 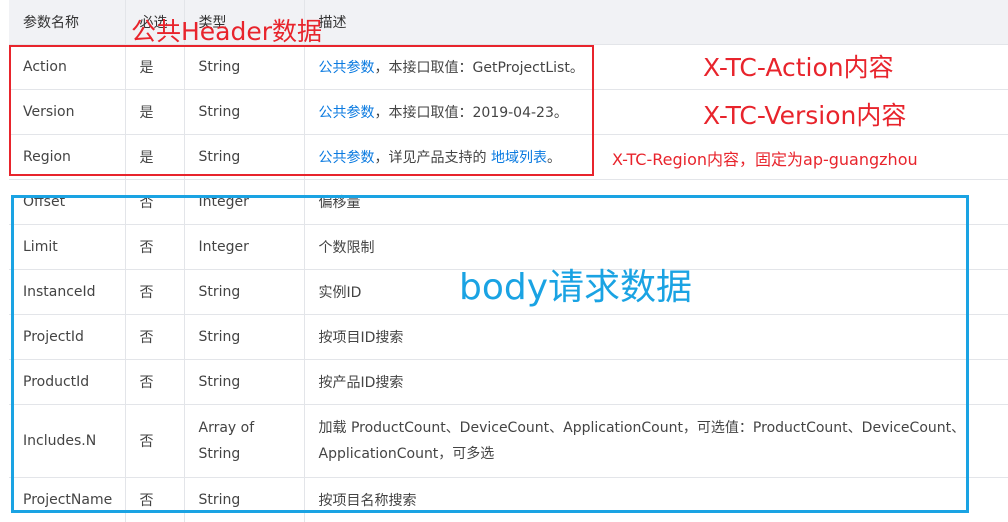 What do you see at coordinates (804, 114) in the screenshot?
I see `version-annotation: X-TC-Version内容` at bounding box center [804, 114].